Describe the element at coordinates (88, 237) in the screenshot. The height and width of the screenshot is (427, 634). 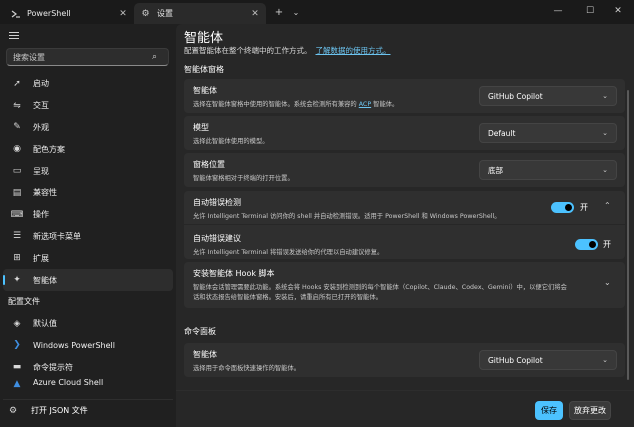
I see `sidebar-item-new-tab-menu: ☰ 新选项卡菜单` at that location.